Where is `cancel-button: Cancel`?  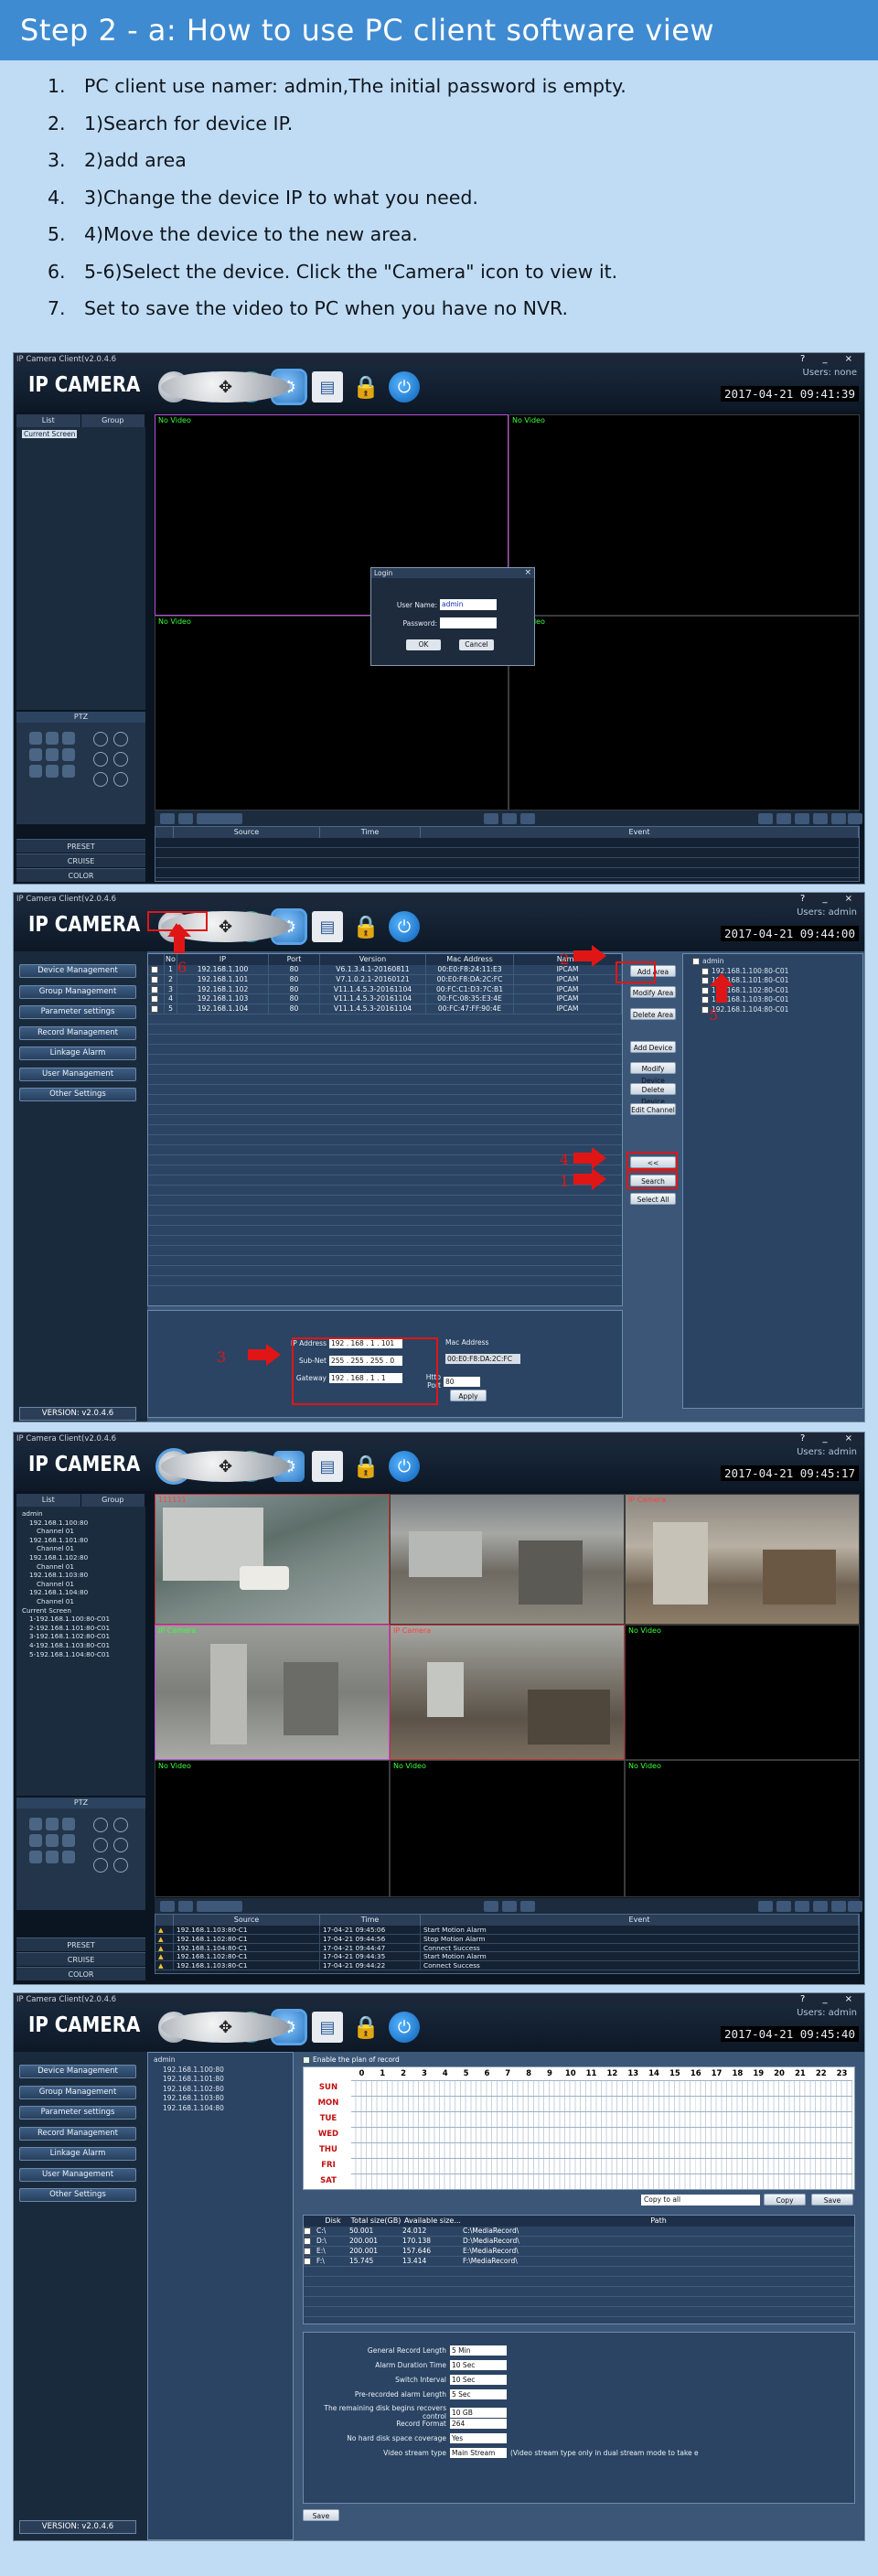
cancel-button: Cancel is located at coordinates (476, 644).